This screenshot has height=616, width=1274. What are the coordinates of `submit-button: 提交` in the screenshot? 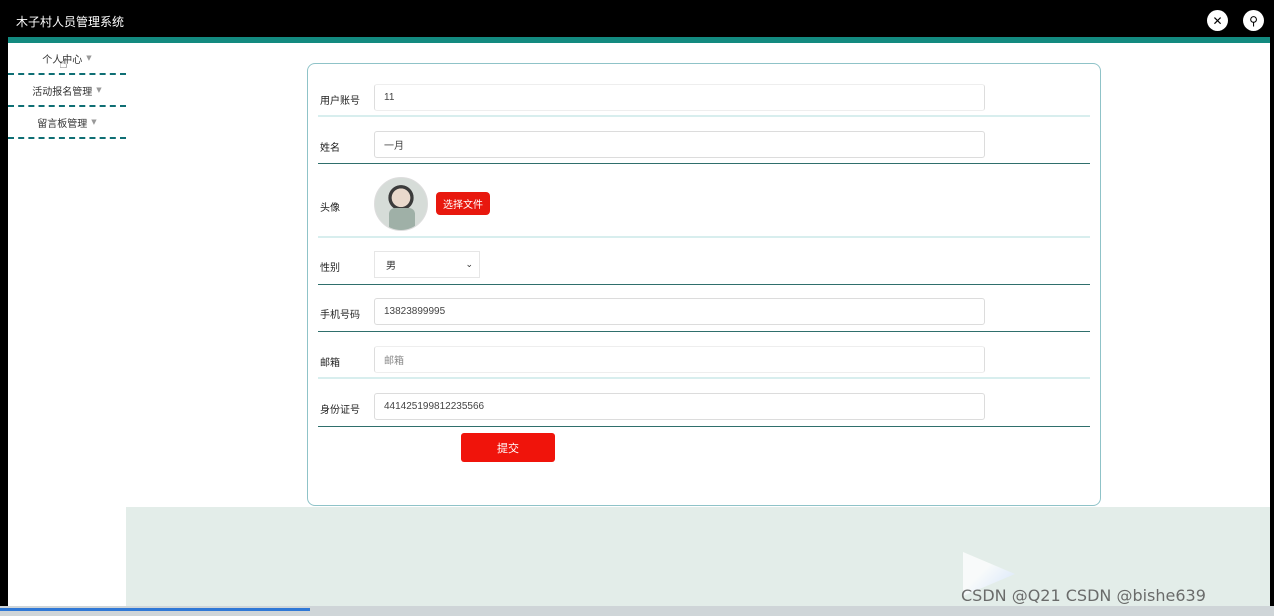 It's located at (508, 447).